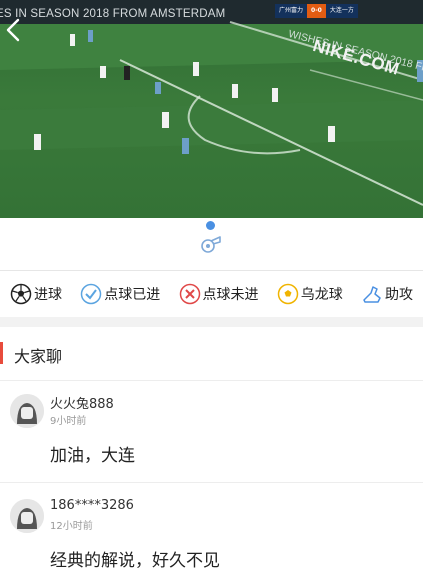 The height and width of the screenshot is (585, 423). Describe the element at coordinates (287, 294) in the screenshot. I see `own-goal-icon` at that location.